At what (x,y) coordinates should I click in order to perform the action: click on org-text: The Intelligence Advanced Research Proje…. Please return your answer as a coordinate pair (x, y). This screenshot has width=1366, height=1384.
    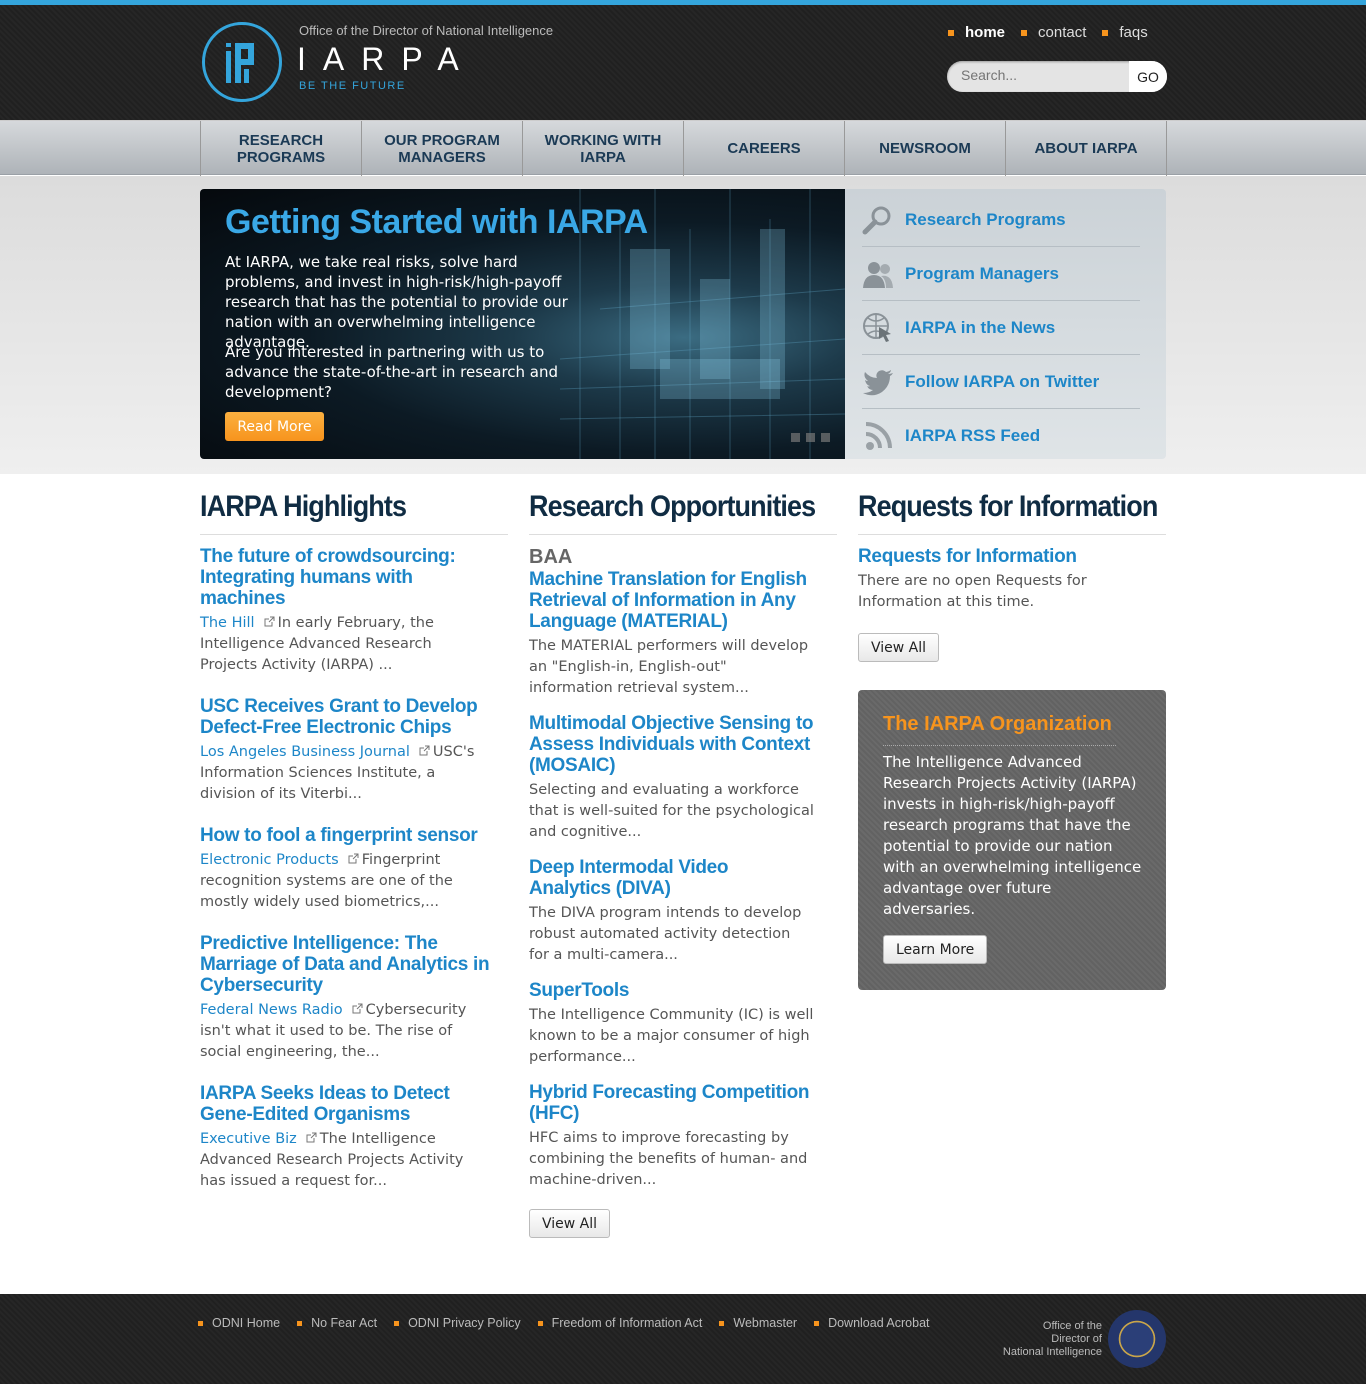
    Looking at the image, I should click on (1012, 835).